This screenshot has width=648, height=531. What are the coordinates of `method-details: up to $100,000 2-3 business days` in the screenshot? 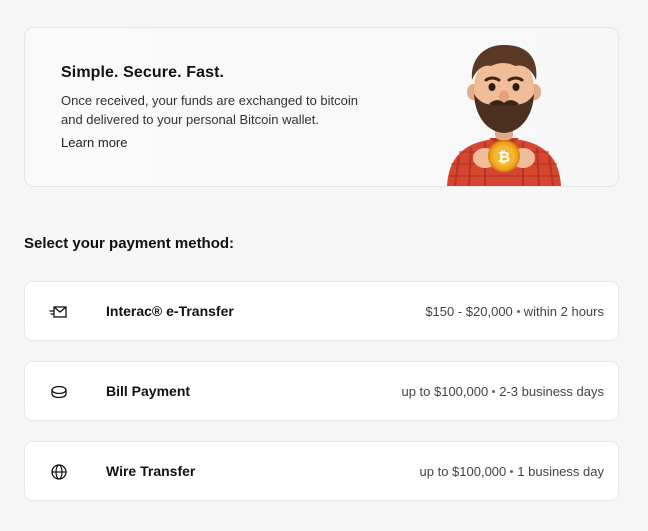 It's located at (502, 391).